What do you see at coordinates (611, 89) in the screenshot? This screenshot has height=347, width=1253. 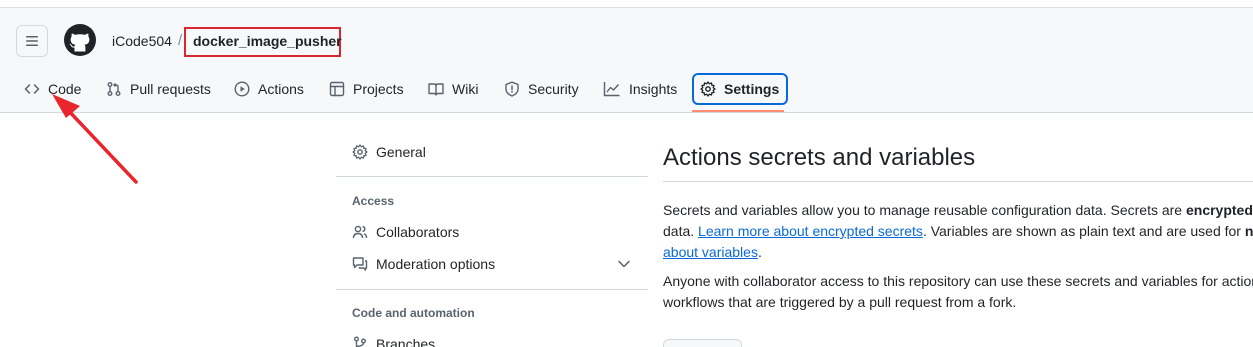 I see `graph-icon` at bounding box center [611, 89].